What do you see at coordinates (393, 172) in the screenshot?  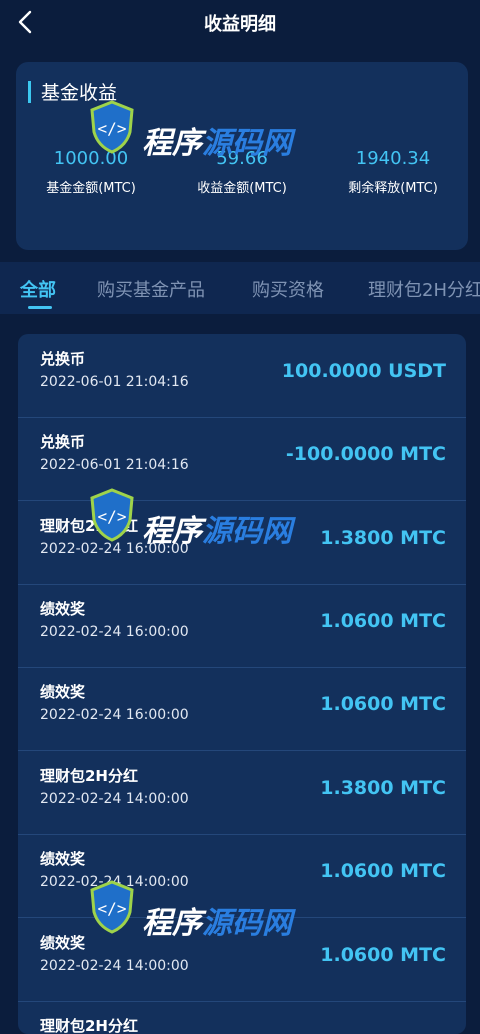 I see `stat-remaining-release: 1940.34 剩余释放(MTC)` at bounding box center [393, 172].